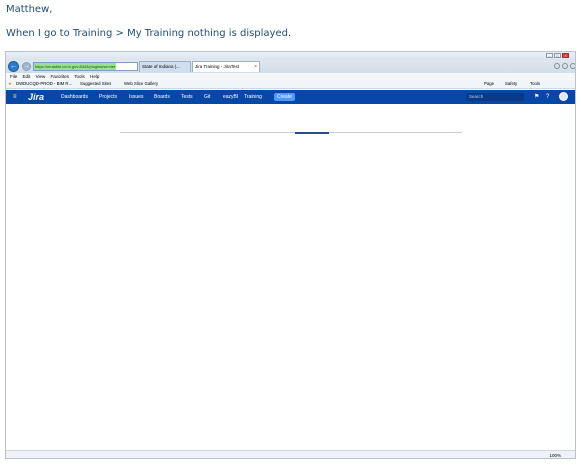 The width and height of the screenshot is (581, 469). Describe the element at coordinates (312, 132) in the screenshot. I see `loading-progress-indicator` at that location.